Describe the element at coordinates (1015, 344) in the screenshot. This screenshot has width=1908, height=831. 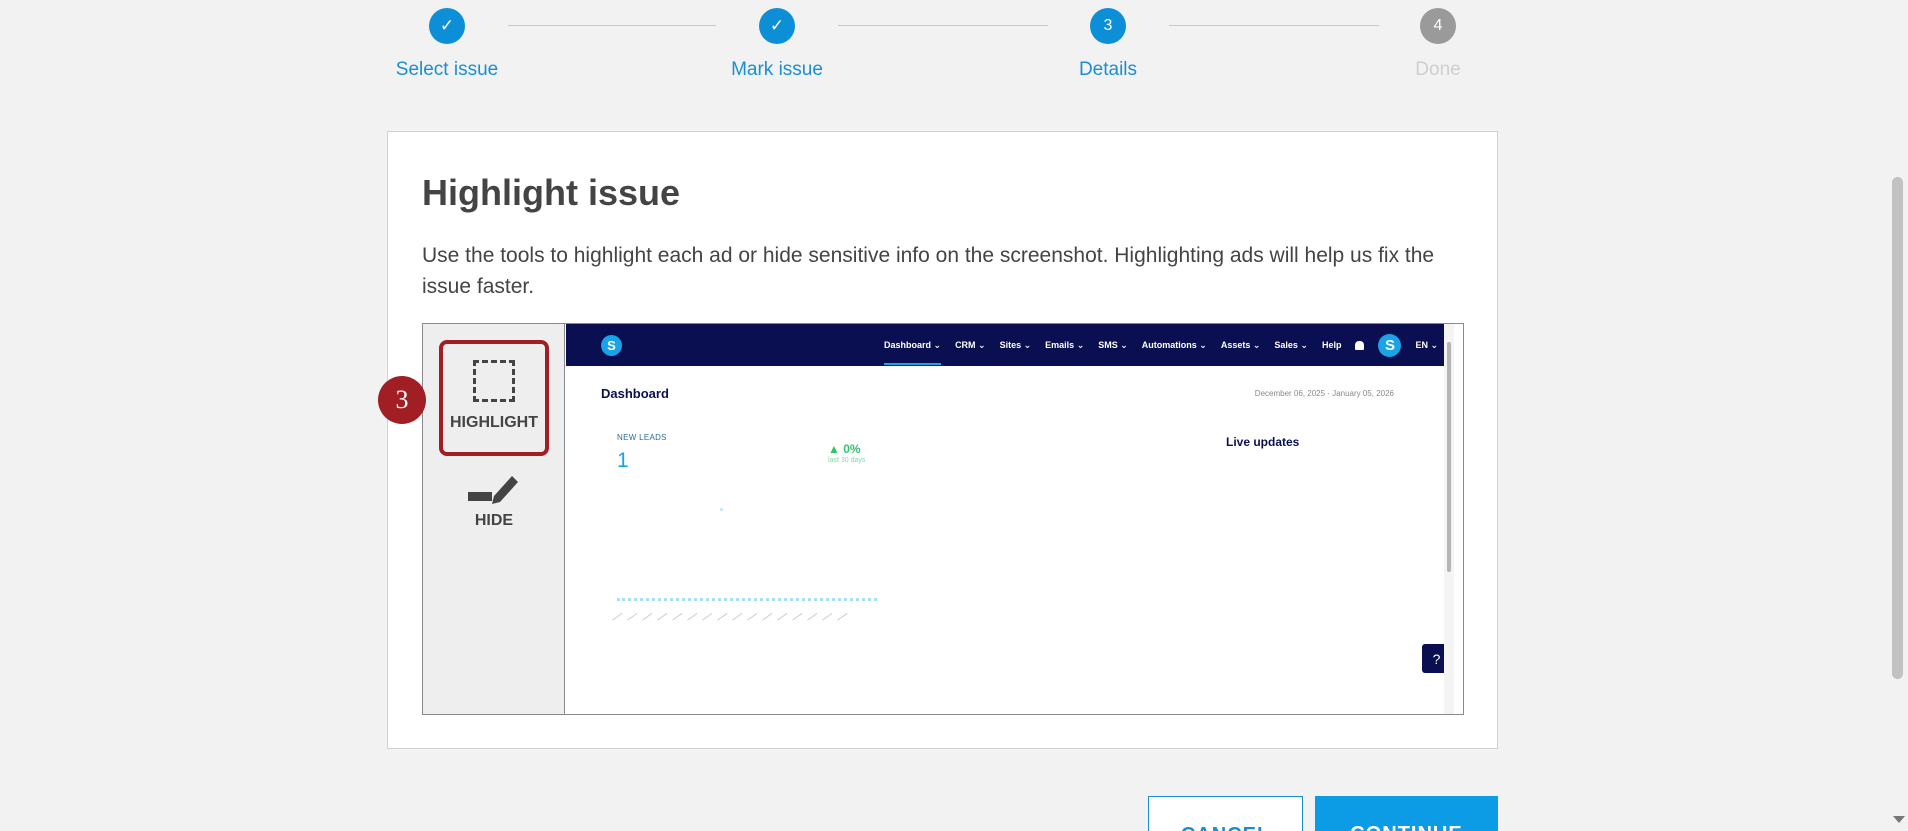
I see `nav-item: Sites ⌄` at that location.